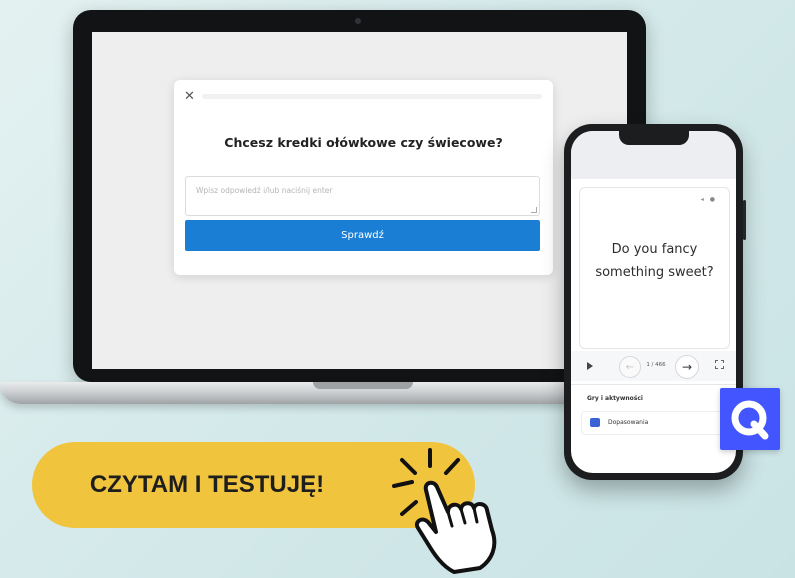 Image resolution: width=795 pixels, height=578 pixels. Describe the element at coordinates (207, 484) in the screenshot. I see `cta-label: CZYTAM I TESTUJĘ!` at that location.